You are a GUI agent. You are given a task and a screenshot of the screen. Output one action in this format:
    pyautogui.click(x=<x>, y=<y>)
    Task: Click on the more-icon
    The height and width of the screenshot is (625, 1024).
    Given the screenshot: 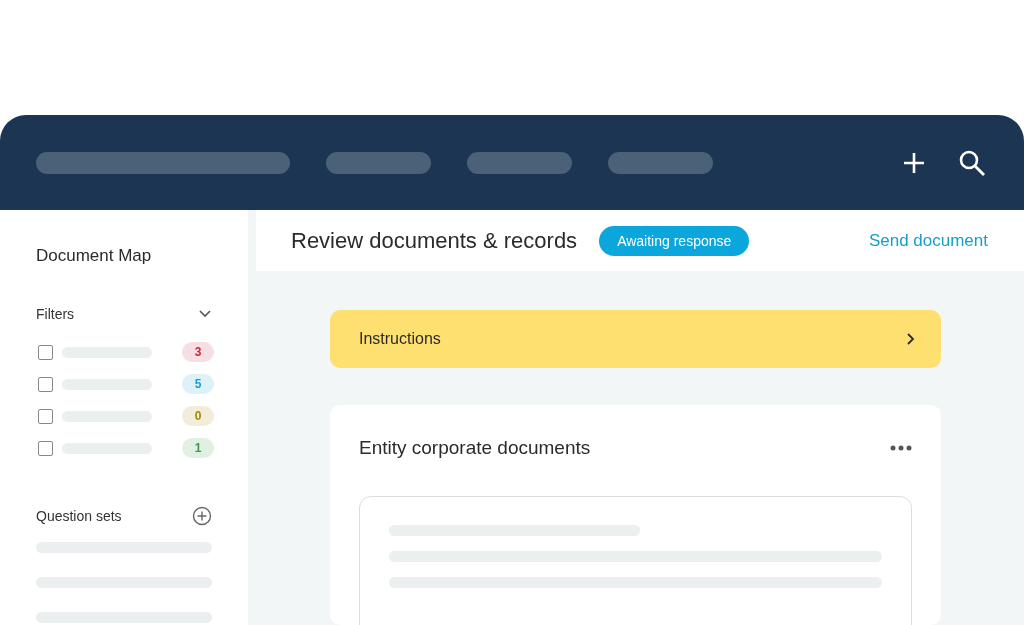 What is the action you would take?
    pyautogui.click(x=901, y=448)
    